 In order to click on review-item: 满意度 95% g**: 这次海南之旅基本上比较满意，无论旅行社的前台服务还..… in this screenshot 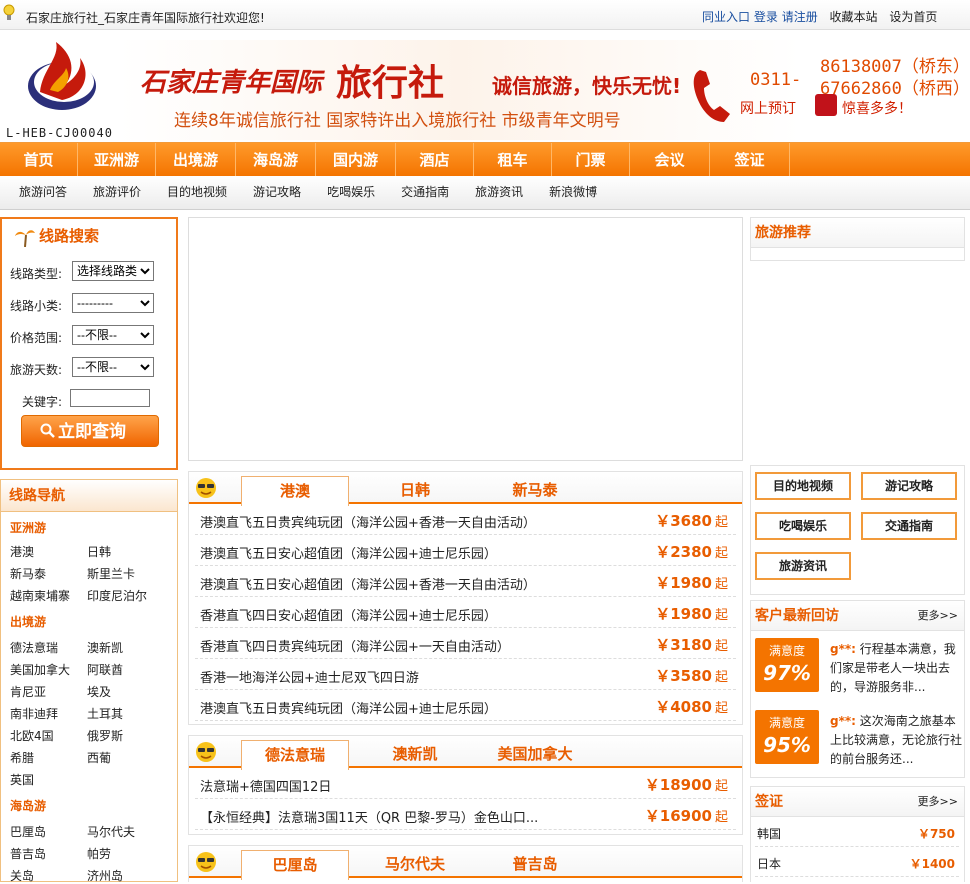, I will do `click(858, 741)`.